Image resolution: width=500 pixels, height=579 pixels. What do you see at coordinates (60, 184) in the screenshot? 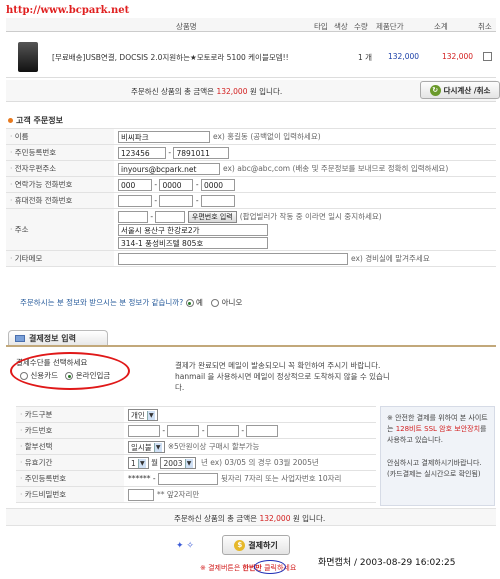
I see `label-phone: 연락가능 전화번호` at bounding box center [60, 184].